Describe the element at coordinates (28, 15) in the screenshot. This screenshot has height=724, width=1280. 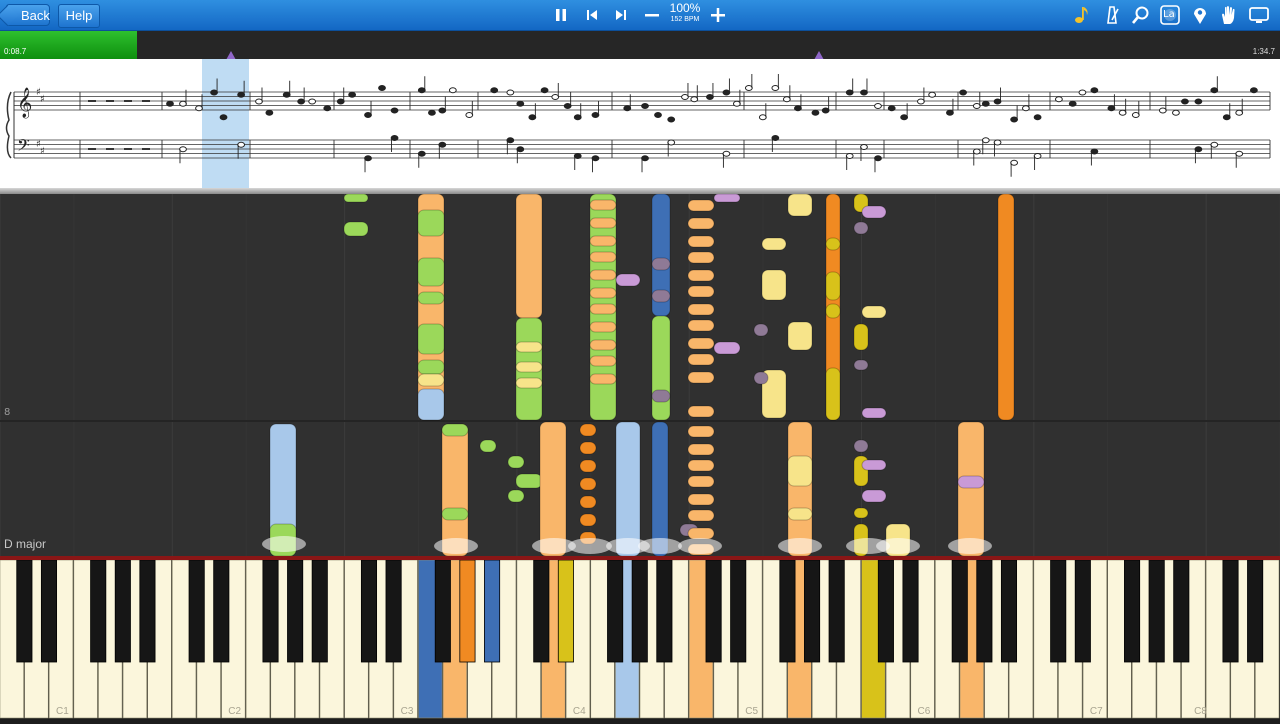
I see `back-button: Back` at that location.